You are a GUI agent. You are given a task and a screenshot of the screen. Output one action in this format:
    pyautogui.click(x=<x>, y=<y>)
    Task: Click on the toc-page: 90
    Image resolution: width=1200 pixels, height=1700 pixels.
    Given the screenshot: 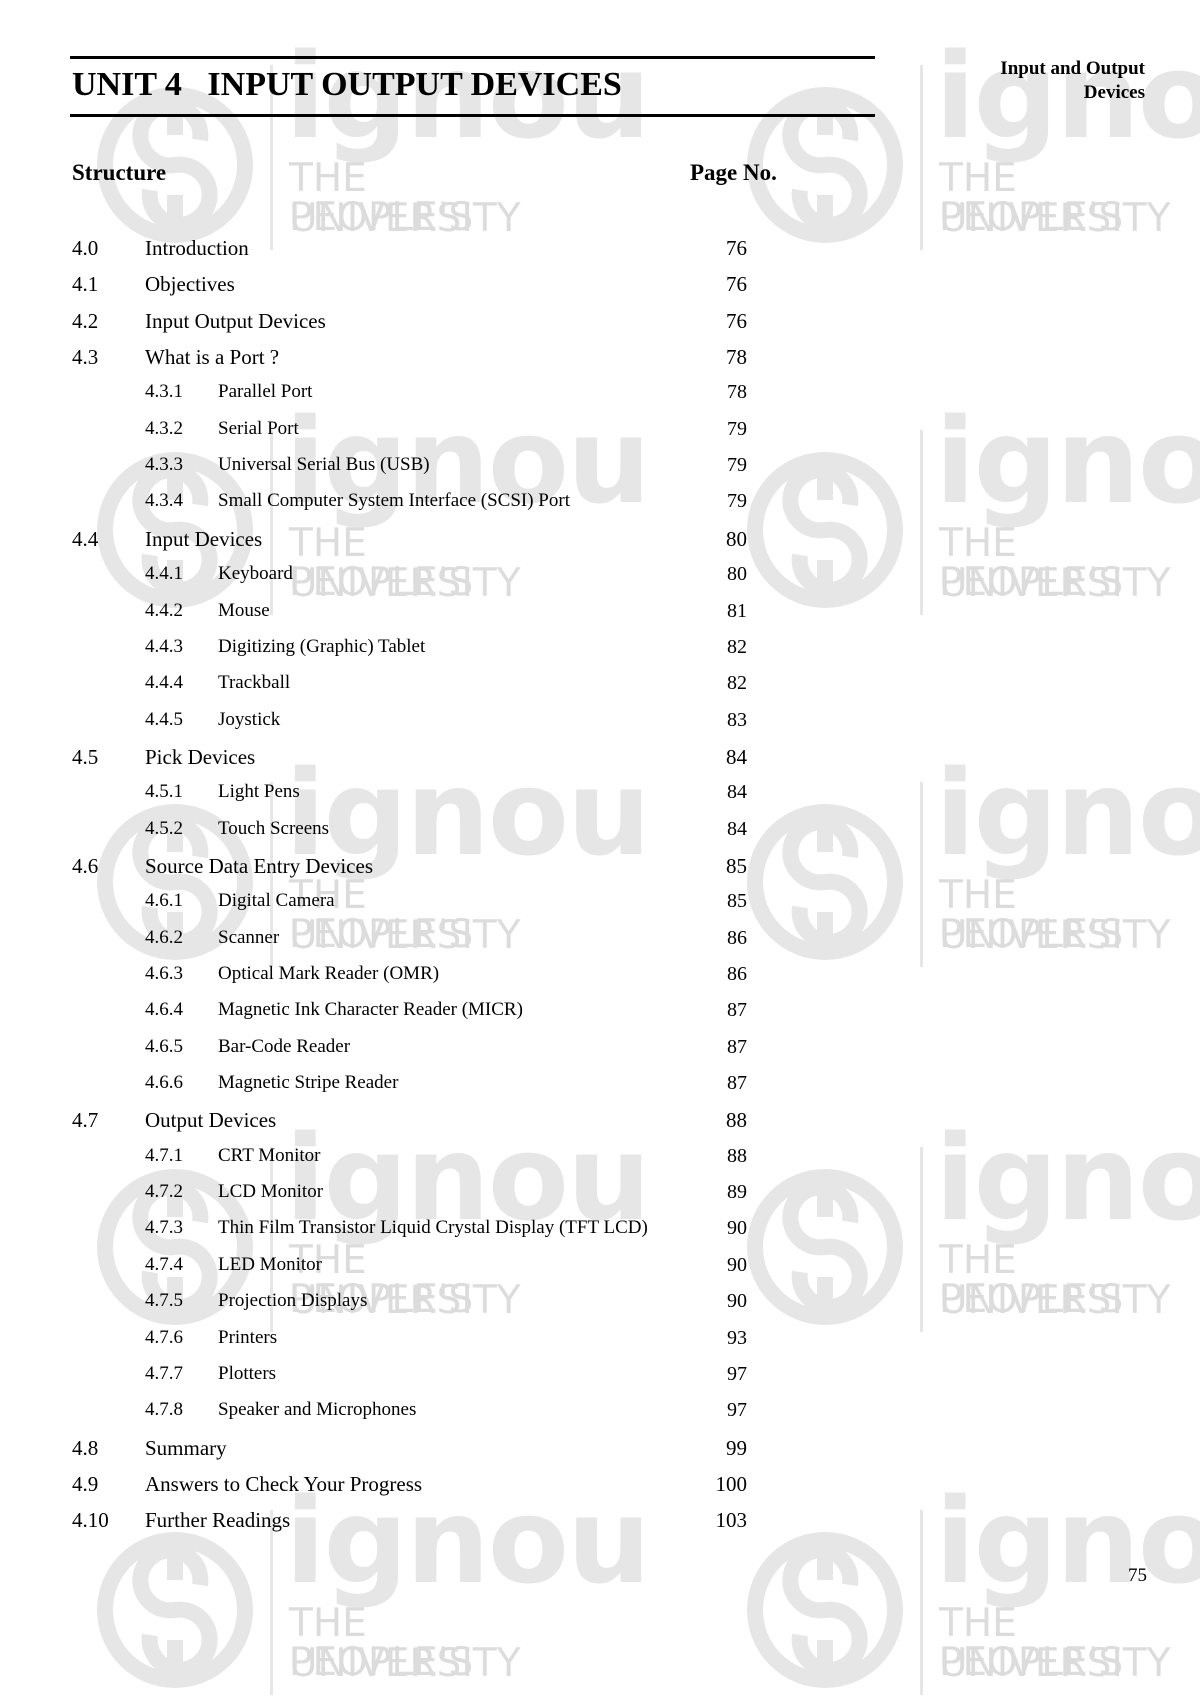 What is the action you would take?
    pyautogui.click(x=737, y=1265)
    